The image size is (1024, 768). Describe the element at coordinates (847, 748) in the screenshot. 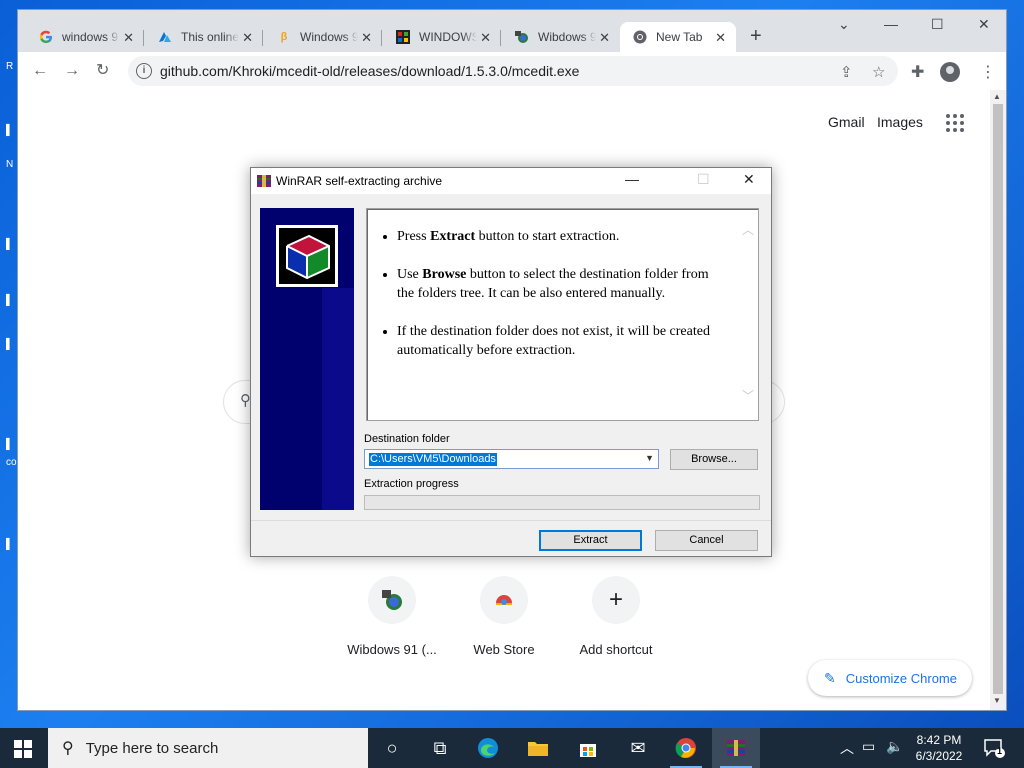

I see `show-hidden-icons-icon: ︿` at that location.